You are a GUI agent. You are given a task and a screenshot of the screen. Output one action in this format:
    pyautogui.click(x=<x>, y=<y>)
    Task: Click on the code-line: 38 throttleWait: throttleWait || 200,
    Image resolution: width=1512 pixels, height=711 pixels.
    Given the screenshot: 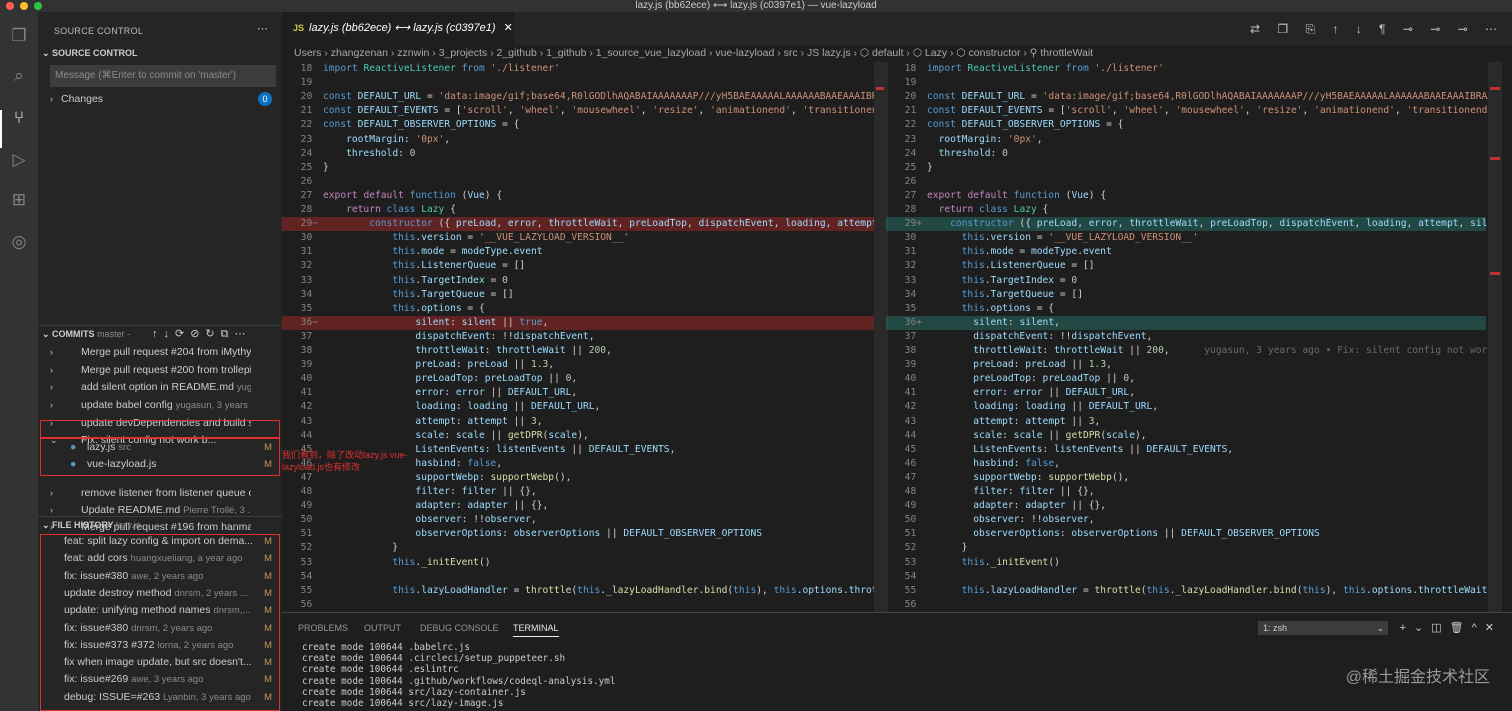 What is the action you would take?
    pyautogui.click(x=582, y=351)
    